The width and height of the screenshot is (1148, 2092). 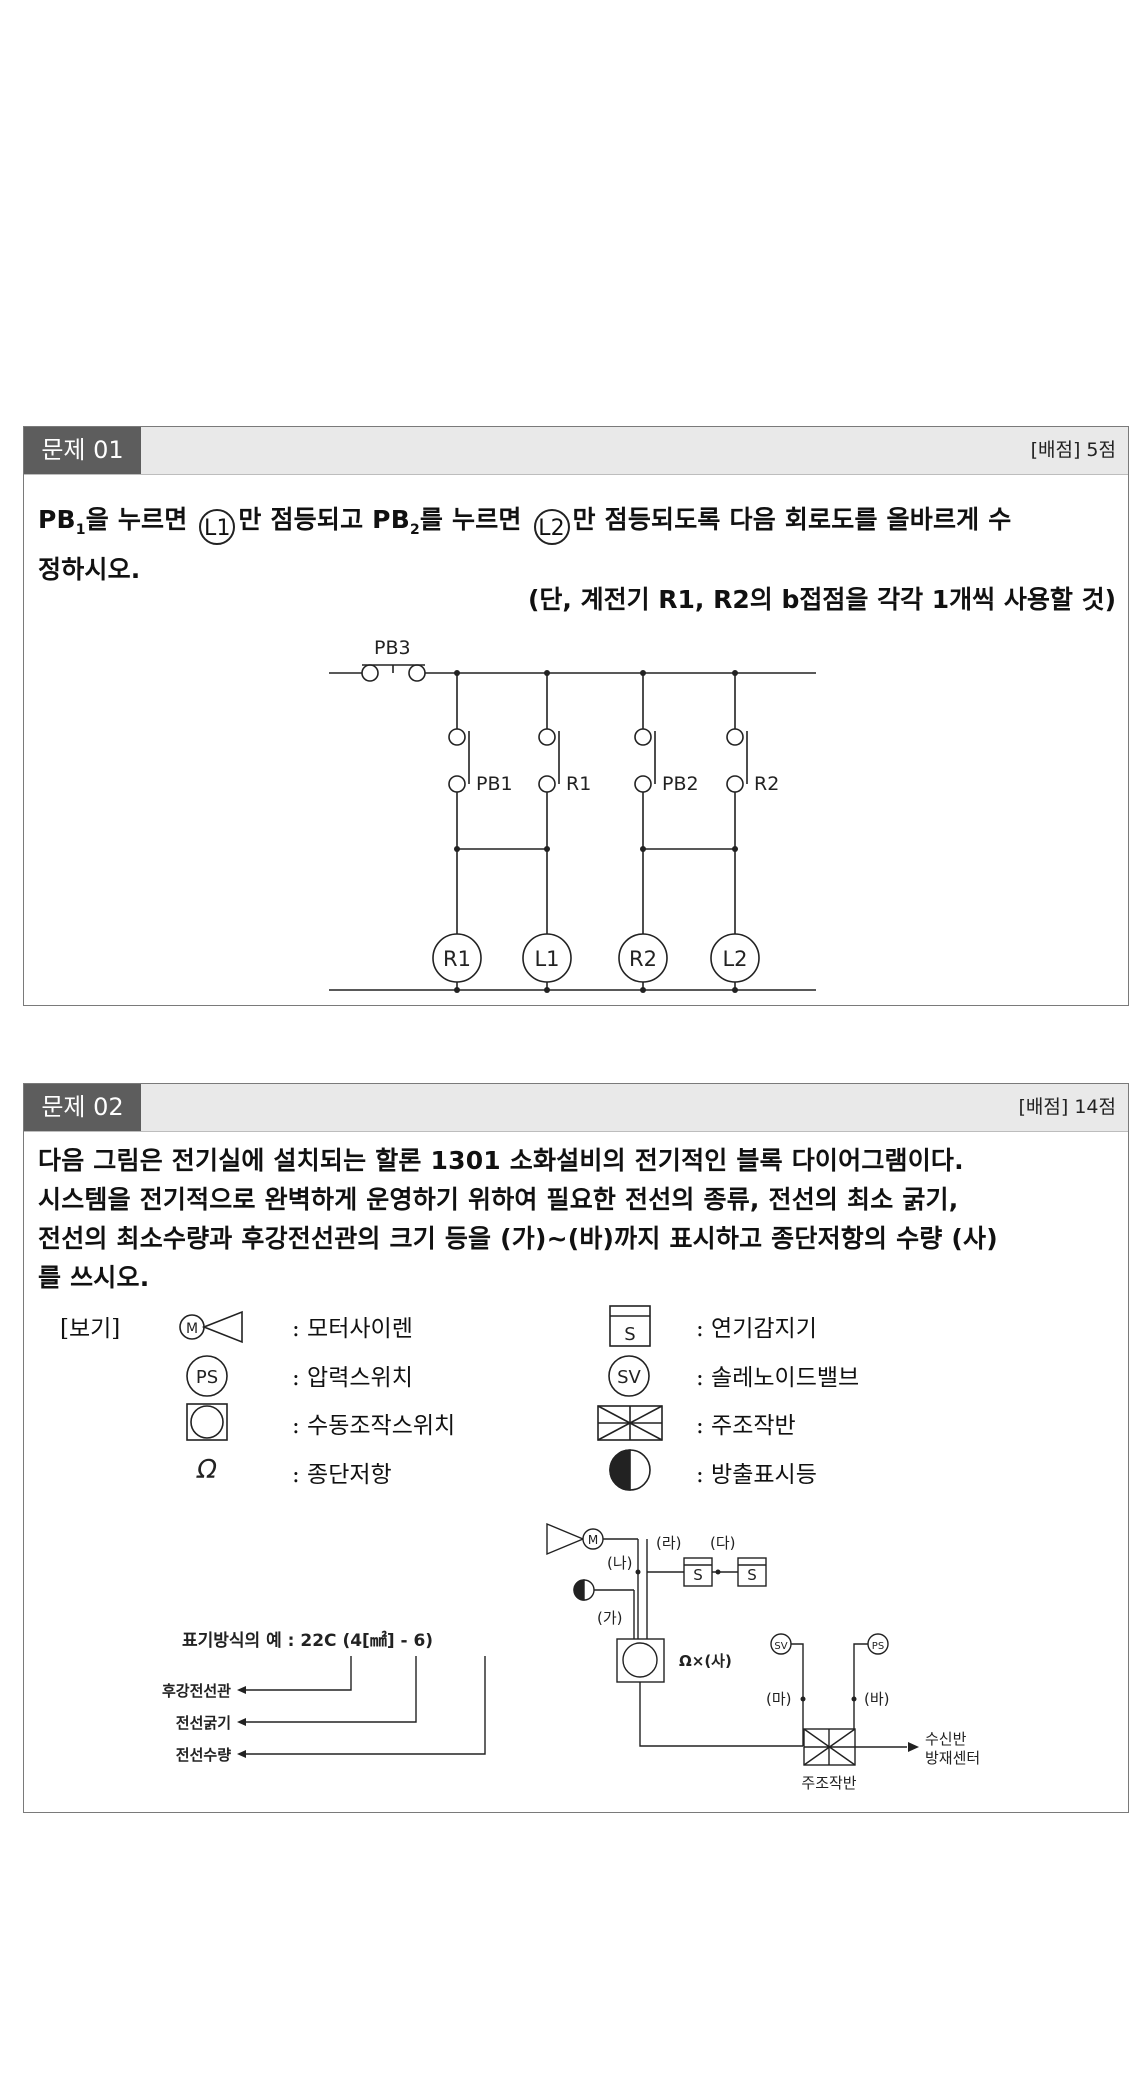 What do you see at coordinates (643, 959) in the screenshot?
I see `coil-r2: R2` at bounding box center [643, 959].